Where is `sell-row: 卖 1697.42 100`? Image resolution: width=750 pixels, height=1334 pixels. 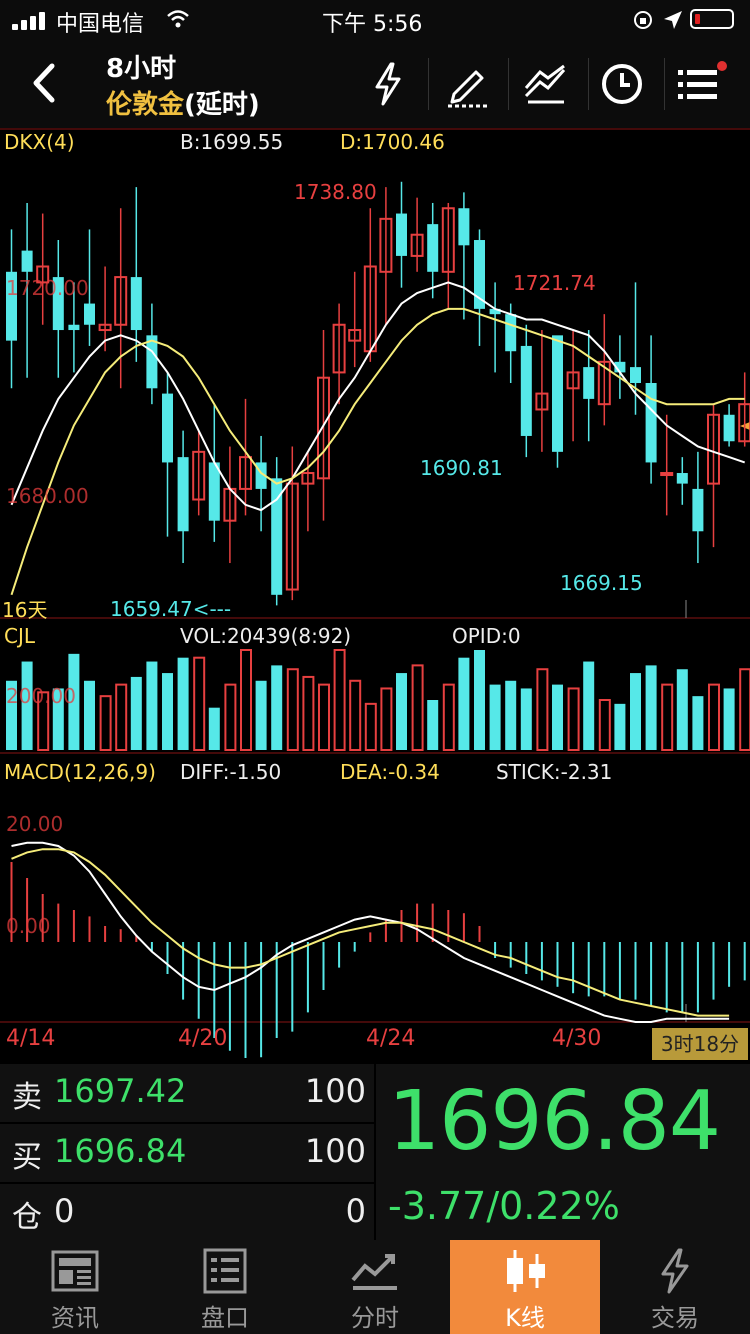
sell-row: 卖 1697.42 100 is located at coordinates (187, 1093).